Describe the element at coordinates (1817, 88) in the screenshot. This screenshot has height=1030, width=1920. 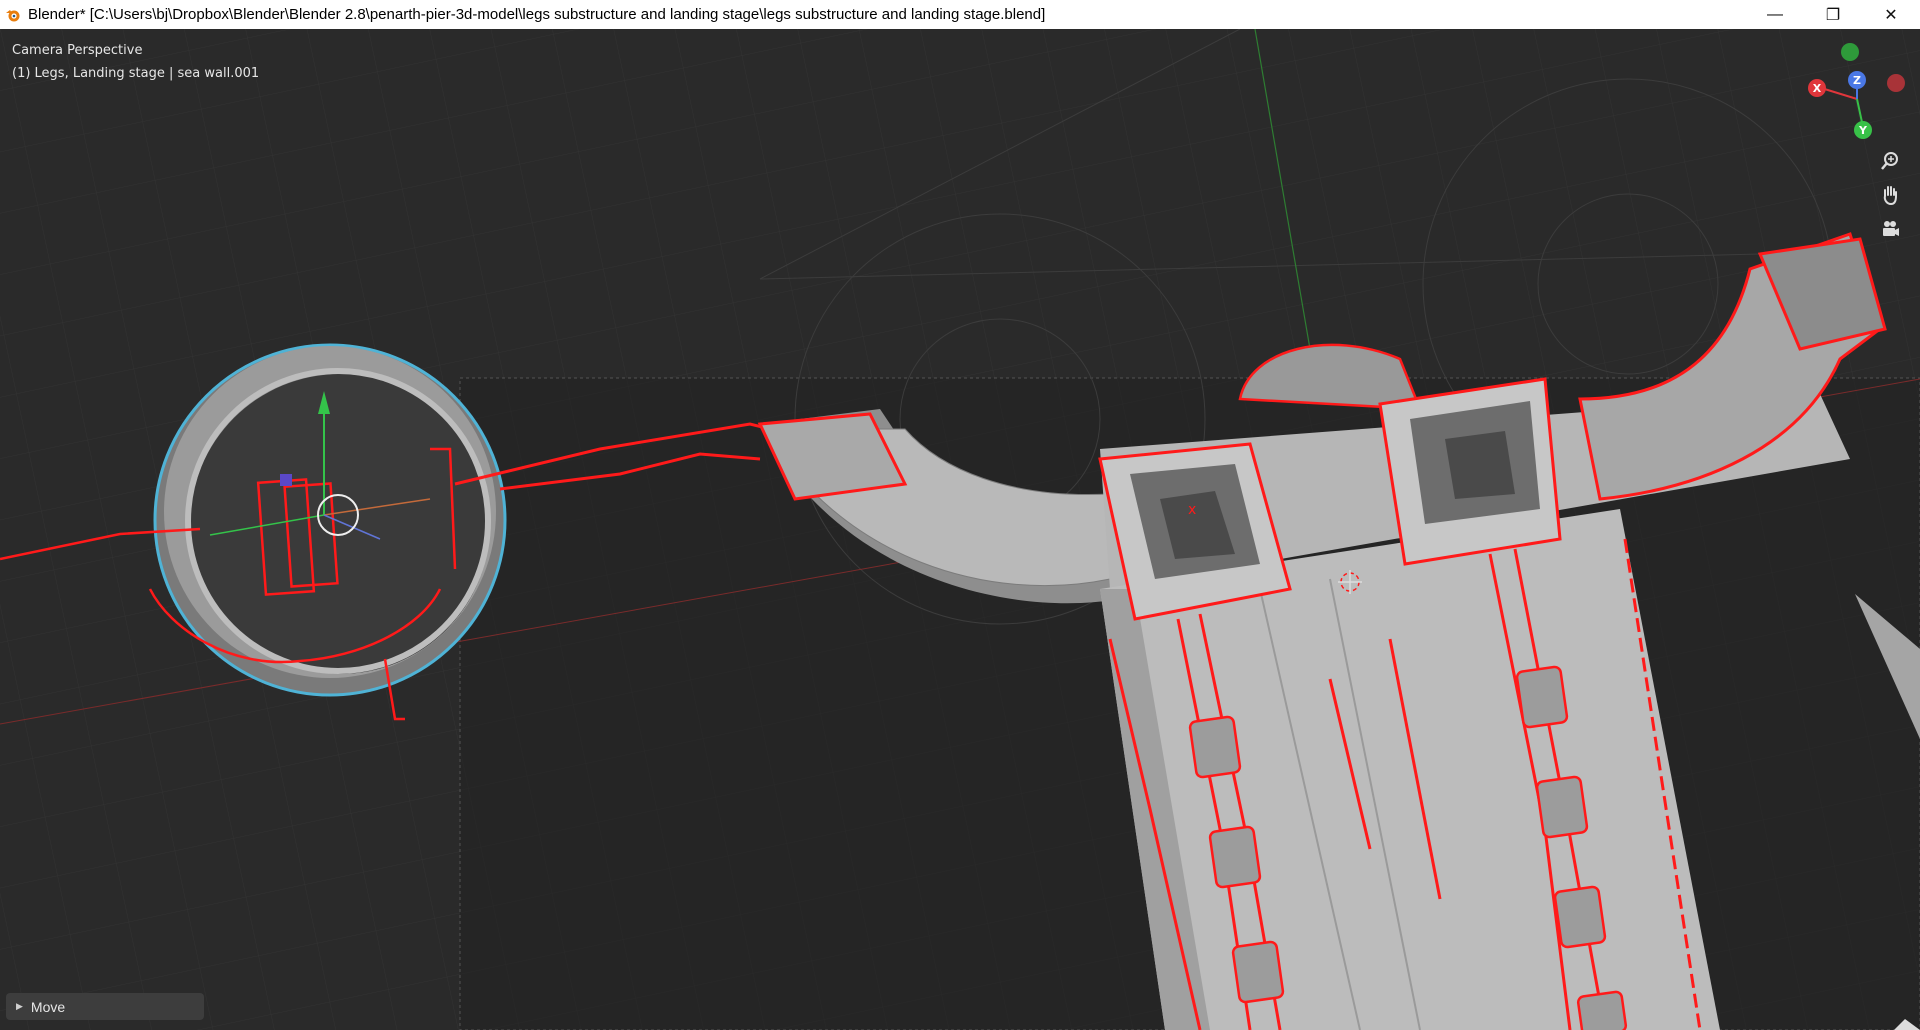
I see `x-axis-ball: X` at that location.